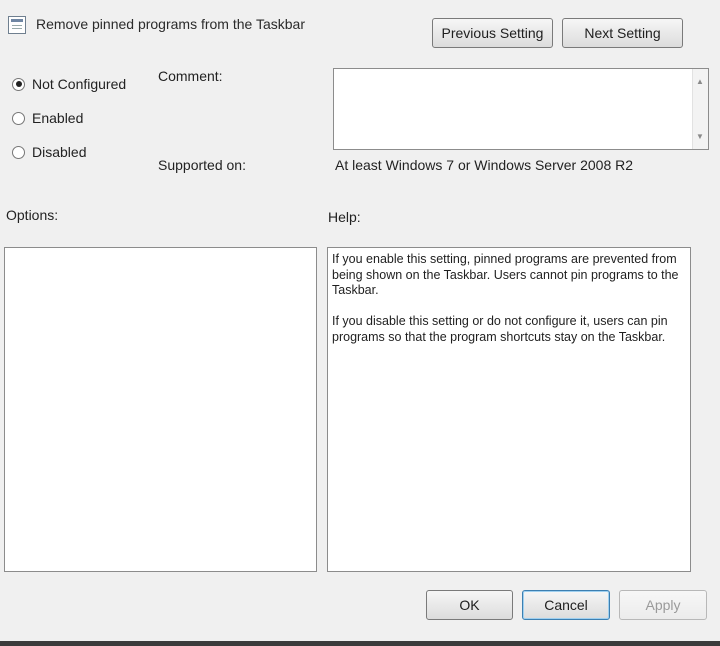 The height and width of the screenshot is (646, 720). I want to click on comment-scrollbar: ▲ ▼, so click(700, 109).